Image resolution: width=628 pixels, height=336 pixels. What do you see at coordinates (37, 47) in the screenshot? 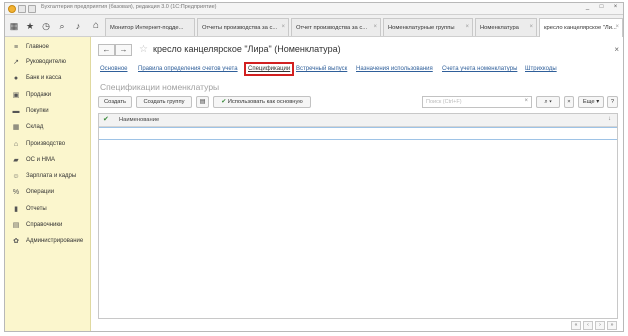
I see `sidebar-item-label: Главное` at bounding box center [37, 47].